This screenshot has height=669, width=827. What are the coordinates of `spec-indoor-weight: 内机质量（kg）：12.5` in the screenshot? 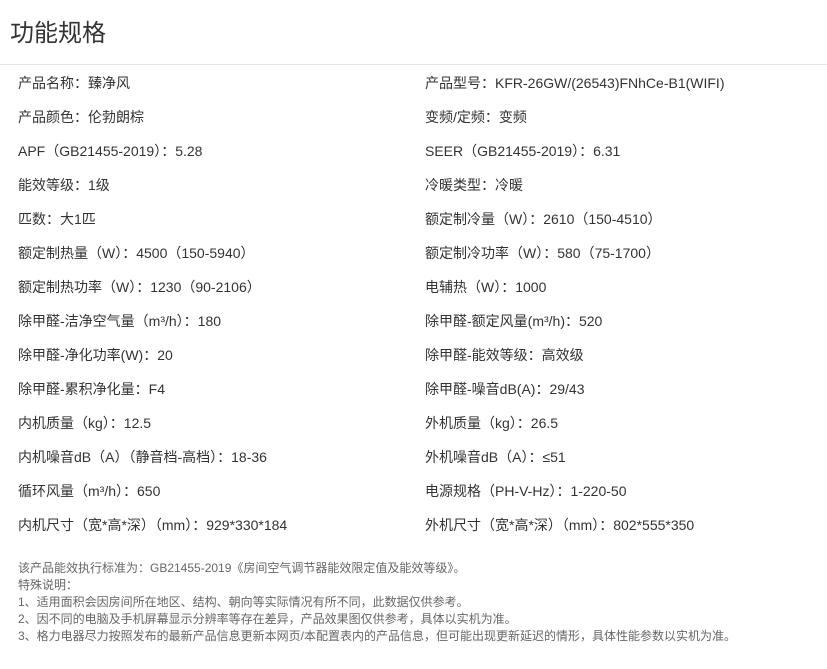 It's located at (85, 423).